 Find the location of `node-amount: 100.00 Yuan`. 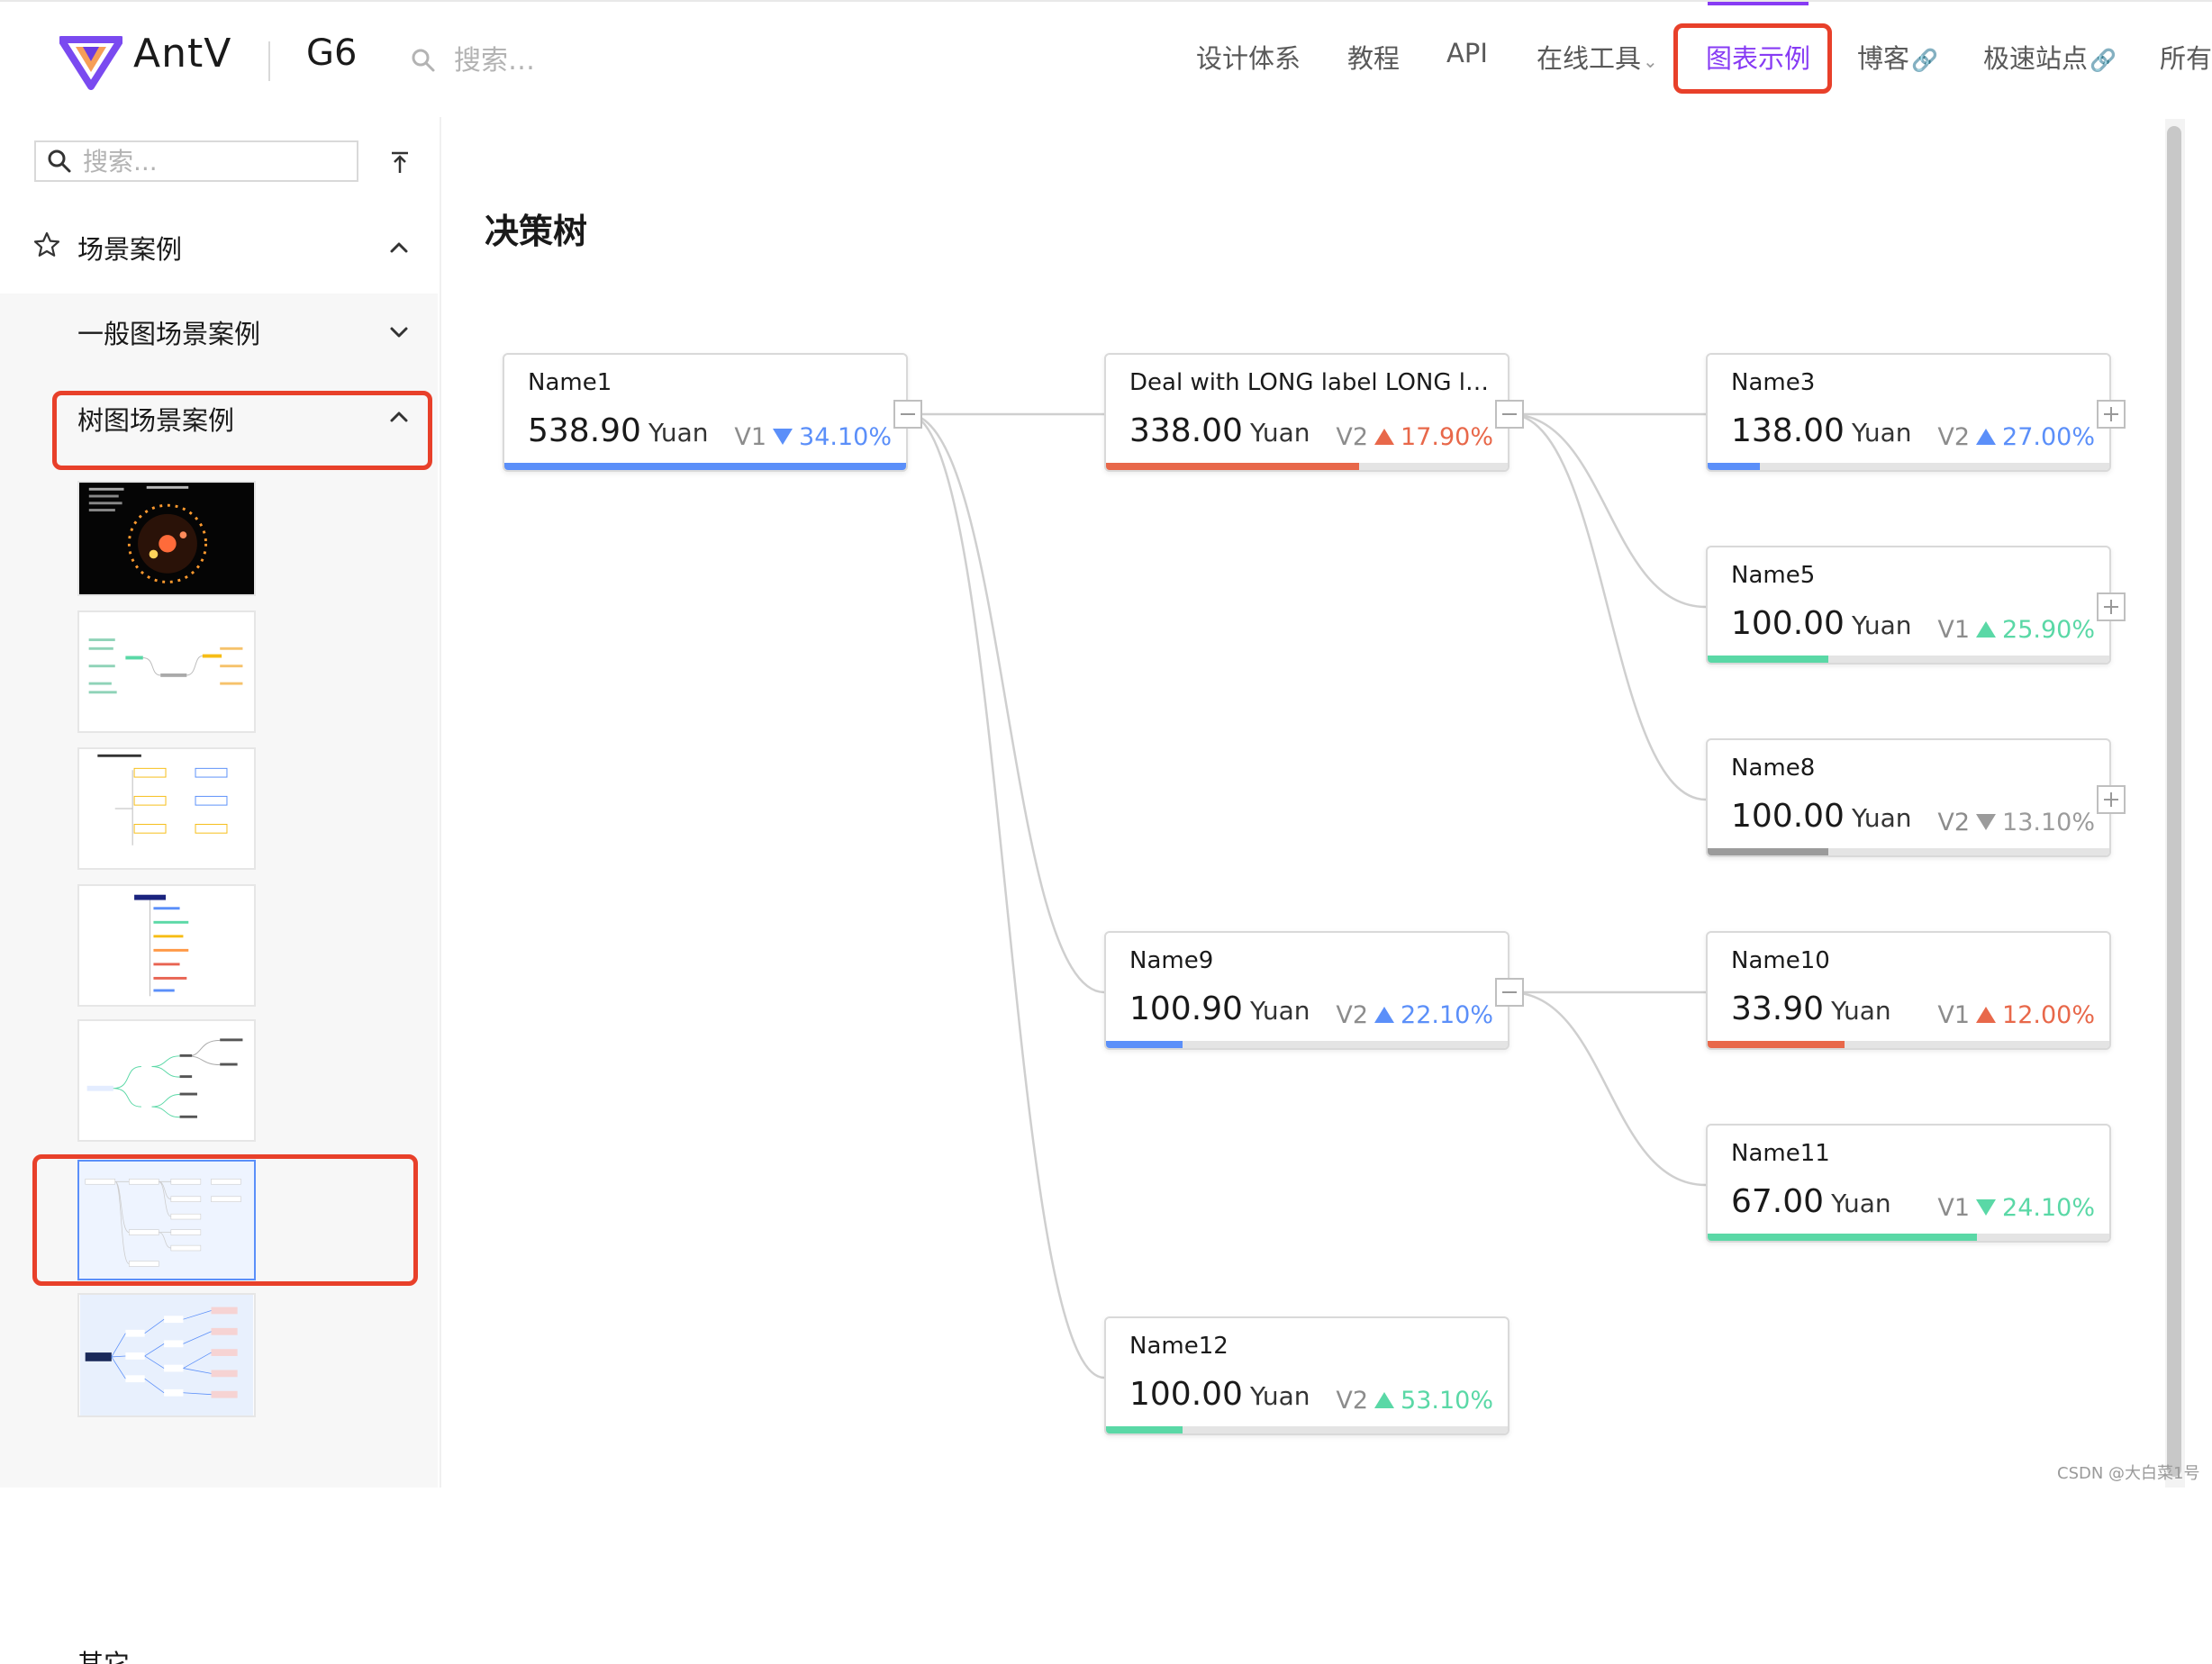

node-amount: 100.00 Yuan is located at coordinates (1821, 817).